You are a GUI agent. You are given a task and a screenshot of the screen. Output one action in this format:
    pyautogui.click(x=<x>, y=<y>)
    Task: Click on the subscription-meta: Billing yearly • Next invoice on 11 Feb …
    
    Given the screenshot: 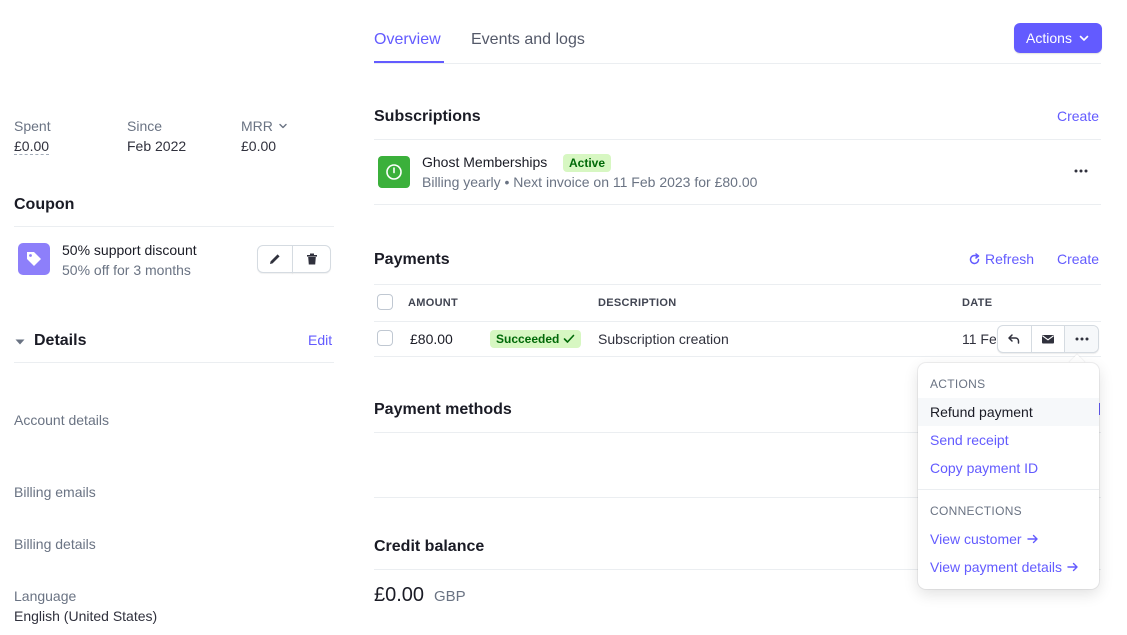 What is the action you would take?
    pyautogui.click(x=589, y=182)
    